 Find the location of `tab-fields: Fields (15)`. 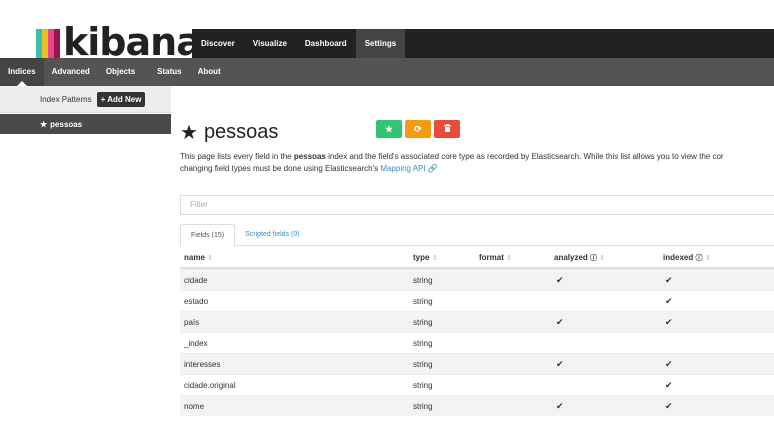

tab-fields: Fields (15) is located at coordinates (208, 235).